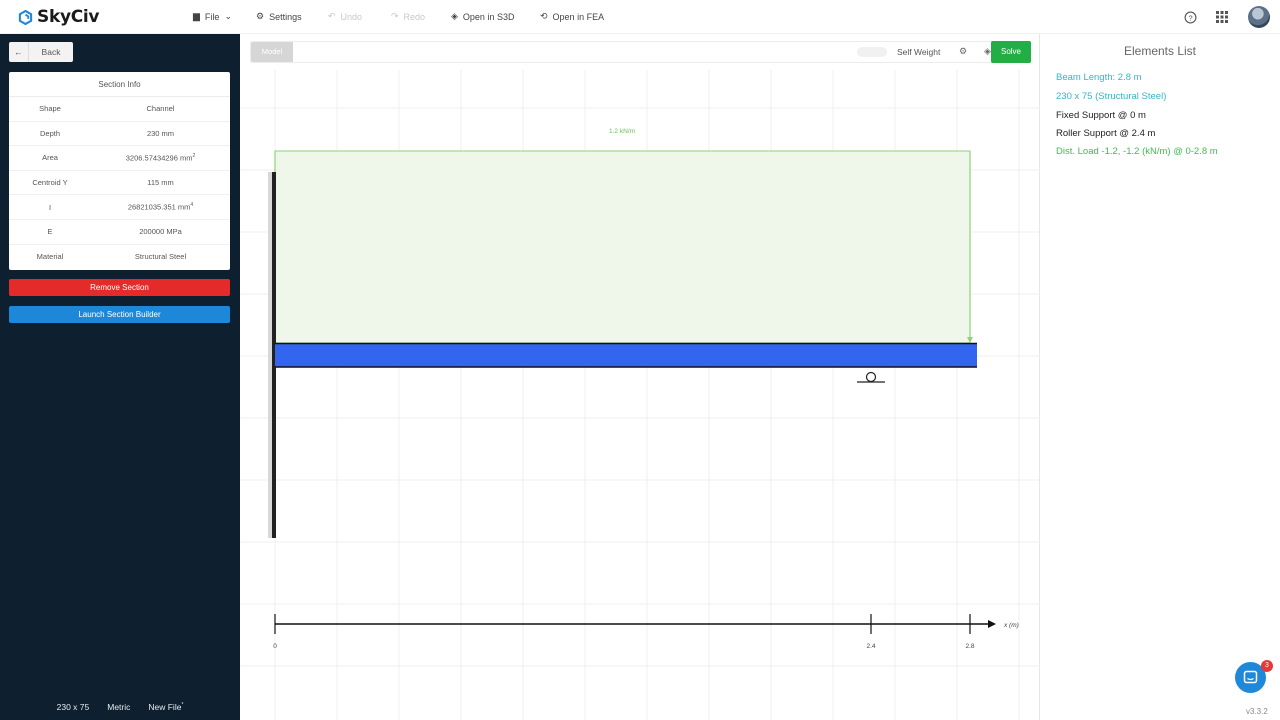 The width and height of the screenshot is (1280, 720). What do you see at coordinates (119, 314) in the screenshot?
I see `launch-section-builder-button: Launch Section Builder` at bounding box center [119, 314].